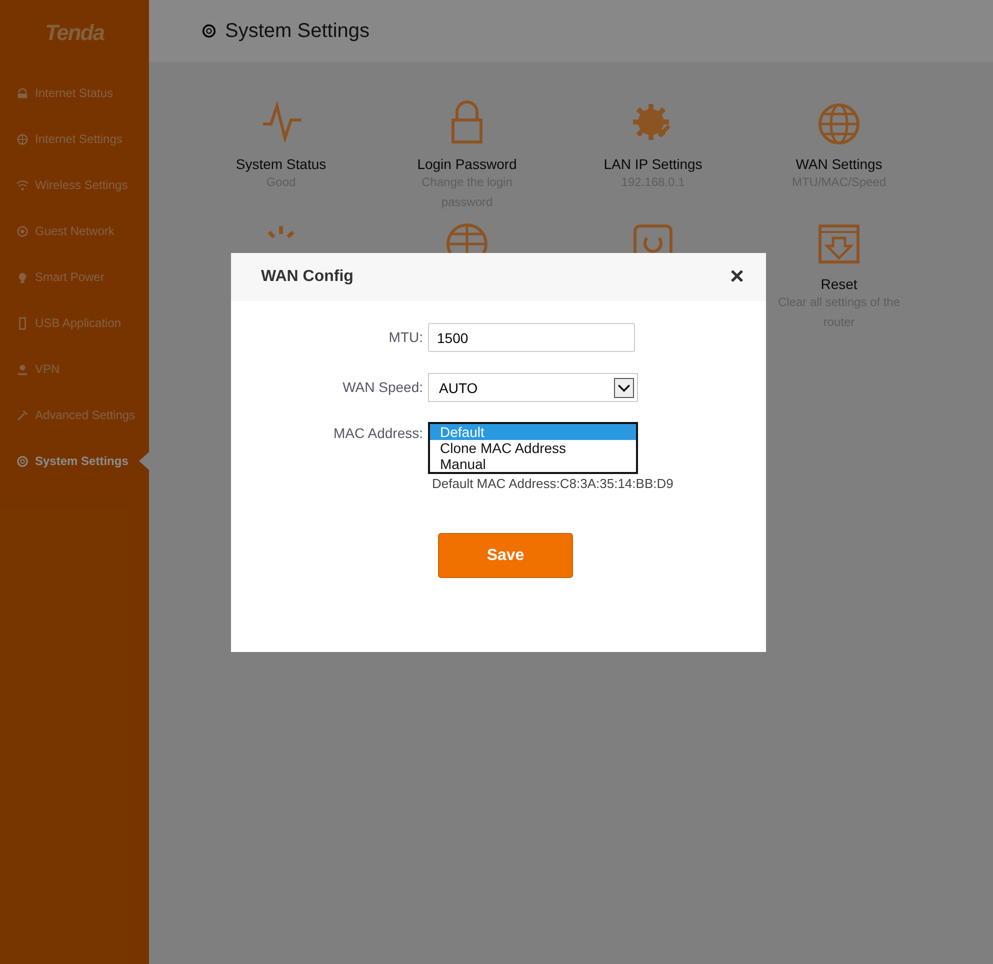  Describe the element at coordinates (533, 387) in the screenshot. I see `speed-select: AUTO` at that location.